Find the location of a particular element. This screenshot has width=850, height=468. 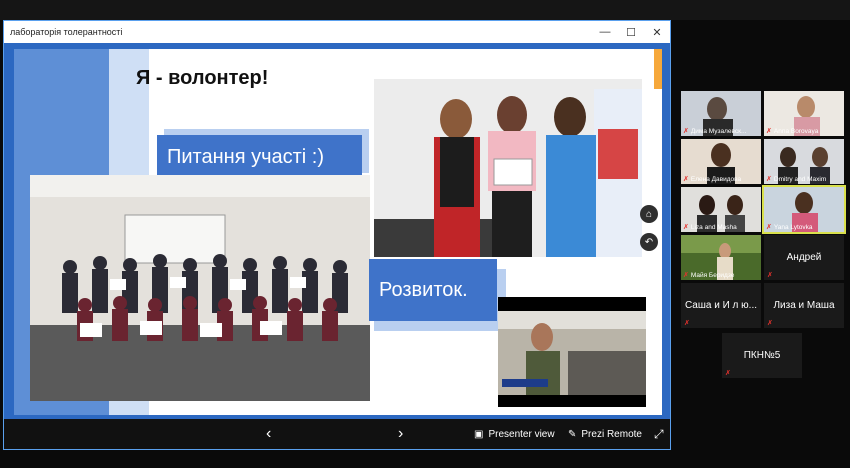

video-thumbnail is located at coordinates (572, 352).